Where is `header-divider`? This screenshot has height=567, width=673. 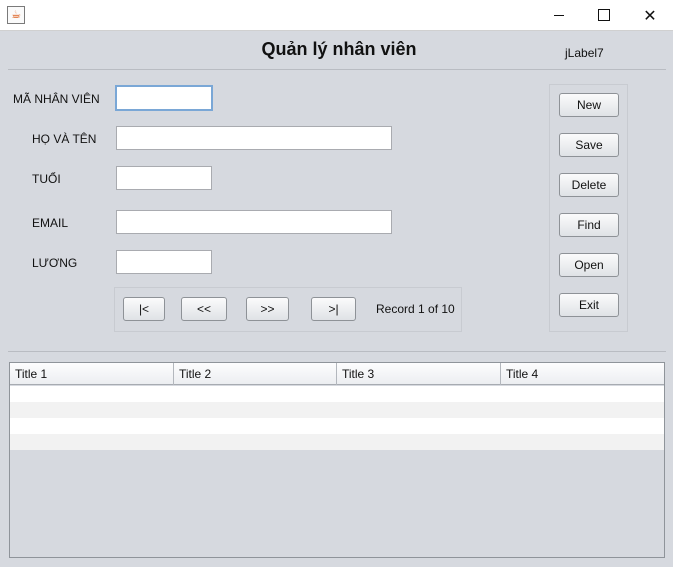 header-divider is located at coordinates (337, 69).